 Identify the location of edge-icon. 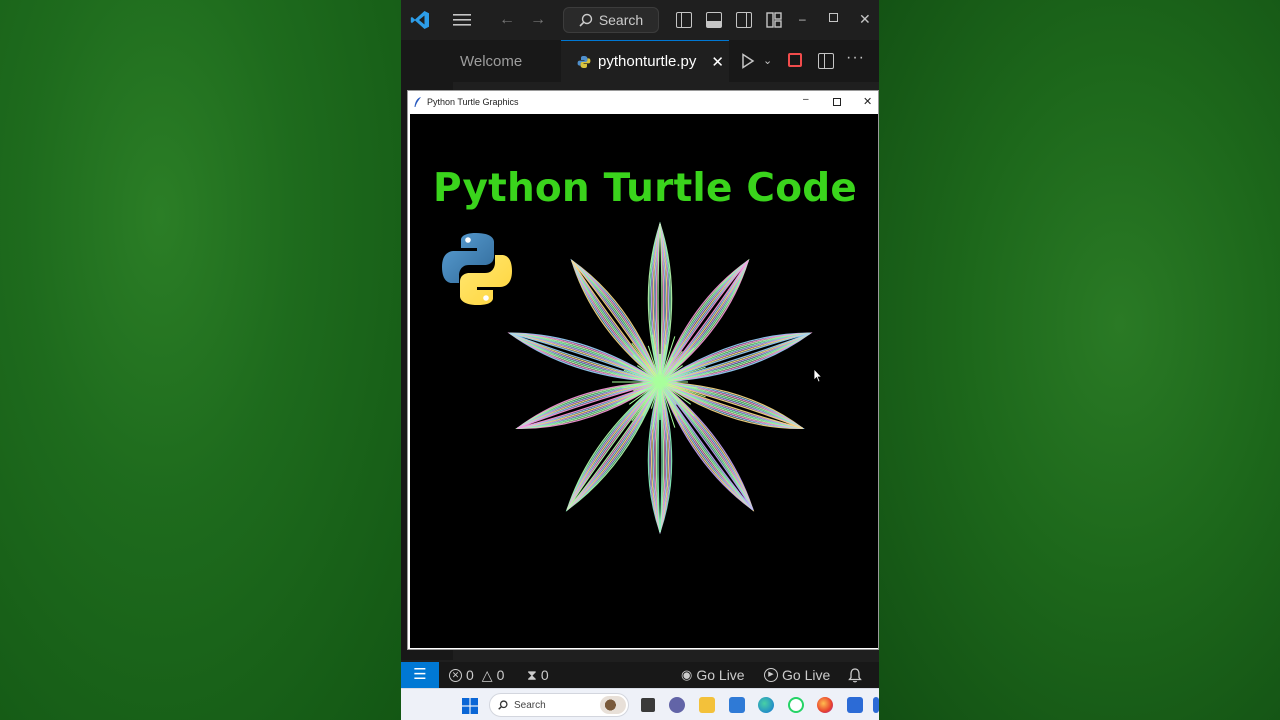
(766, 705).